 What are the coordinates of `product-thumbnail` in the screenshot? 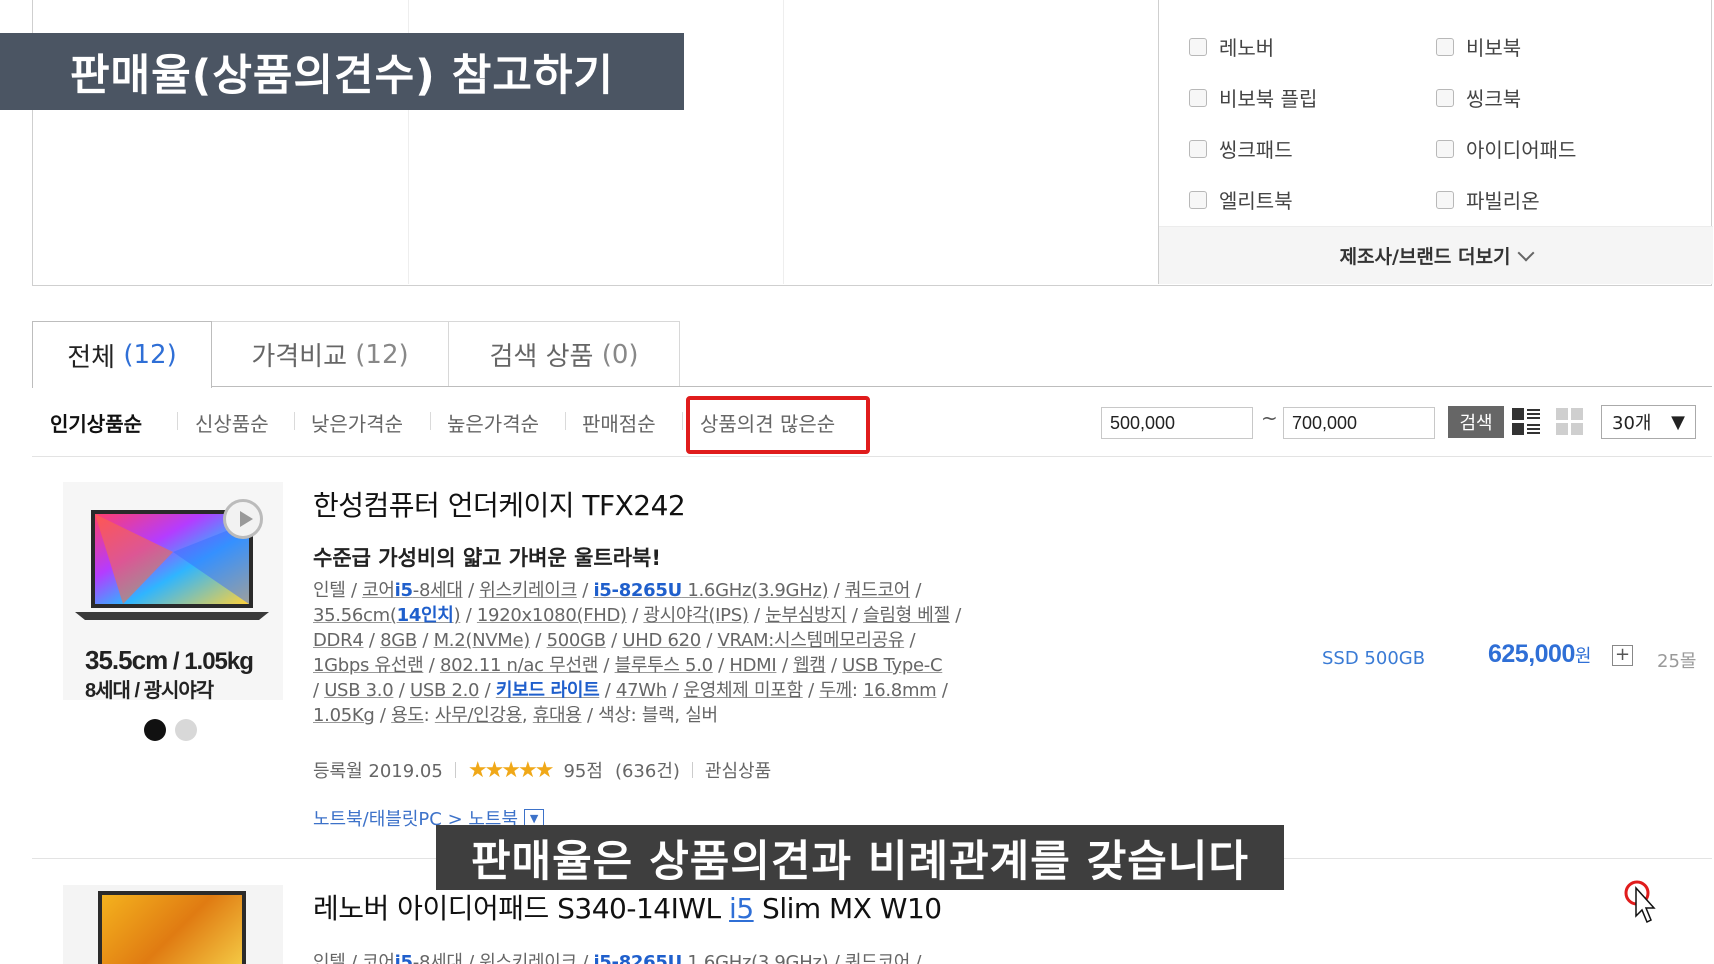 It's located at (173, 924).